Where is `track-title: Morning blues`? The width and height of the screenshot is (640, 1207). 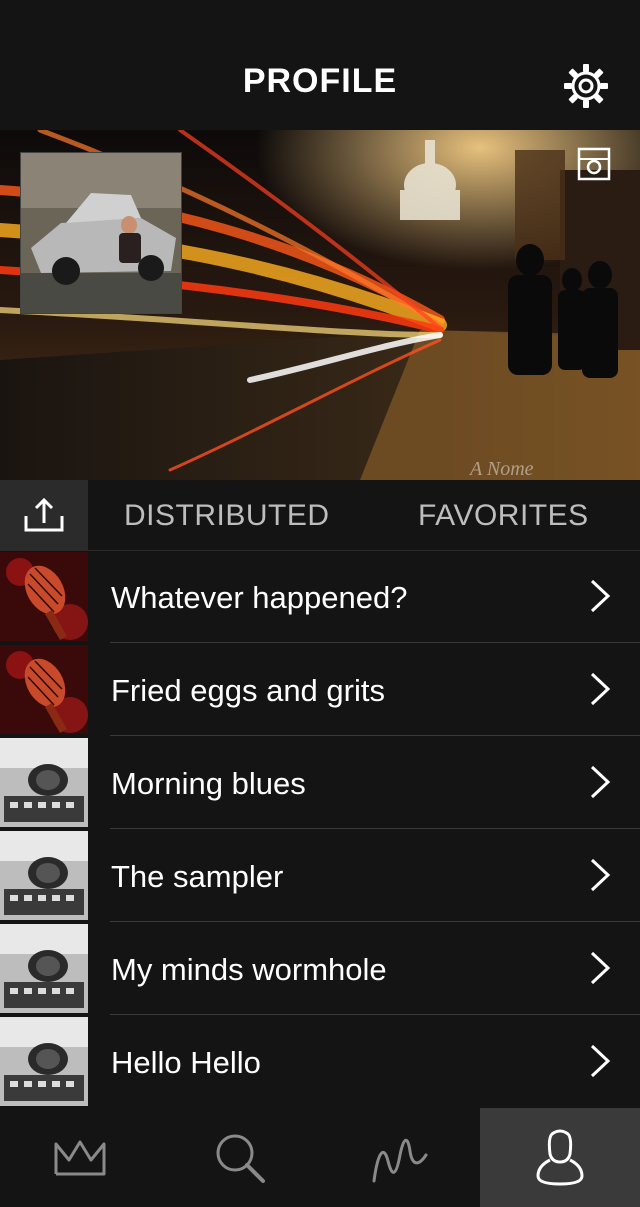 track-title: Morning blues is located at coordinates (208, 783).